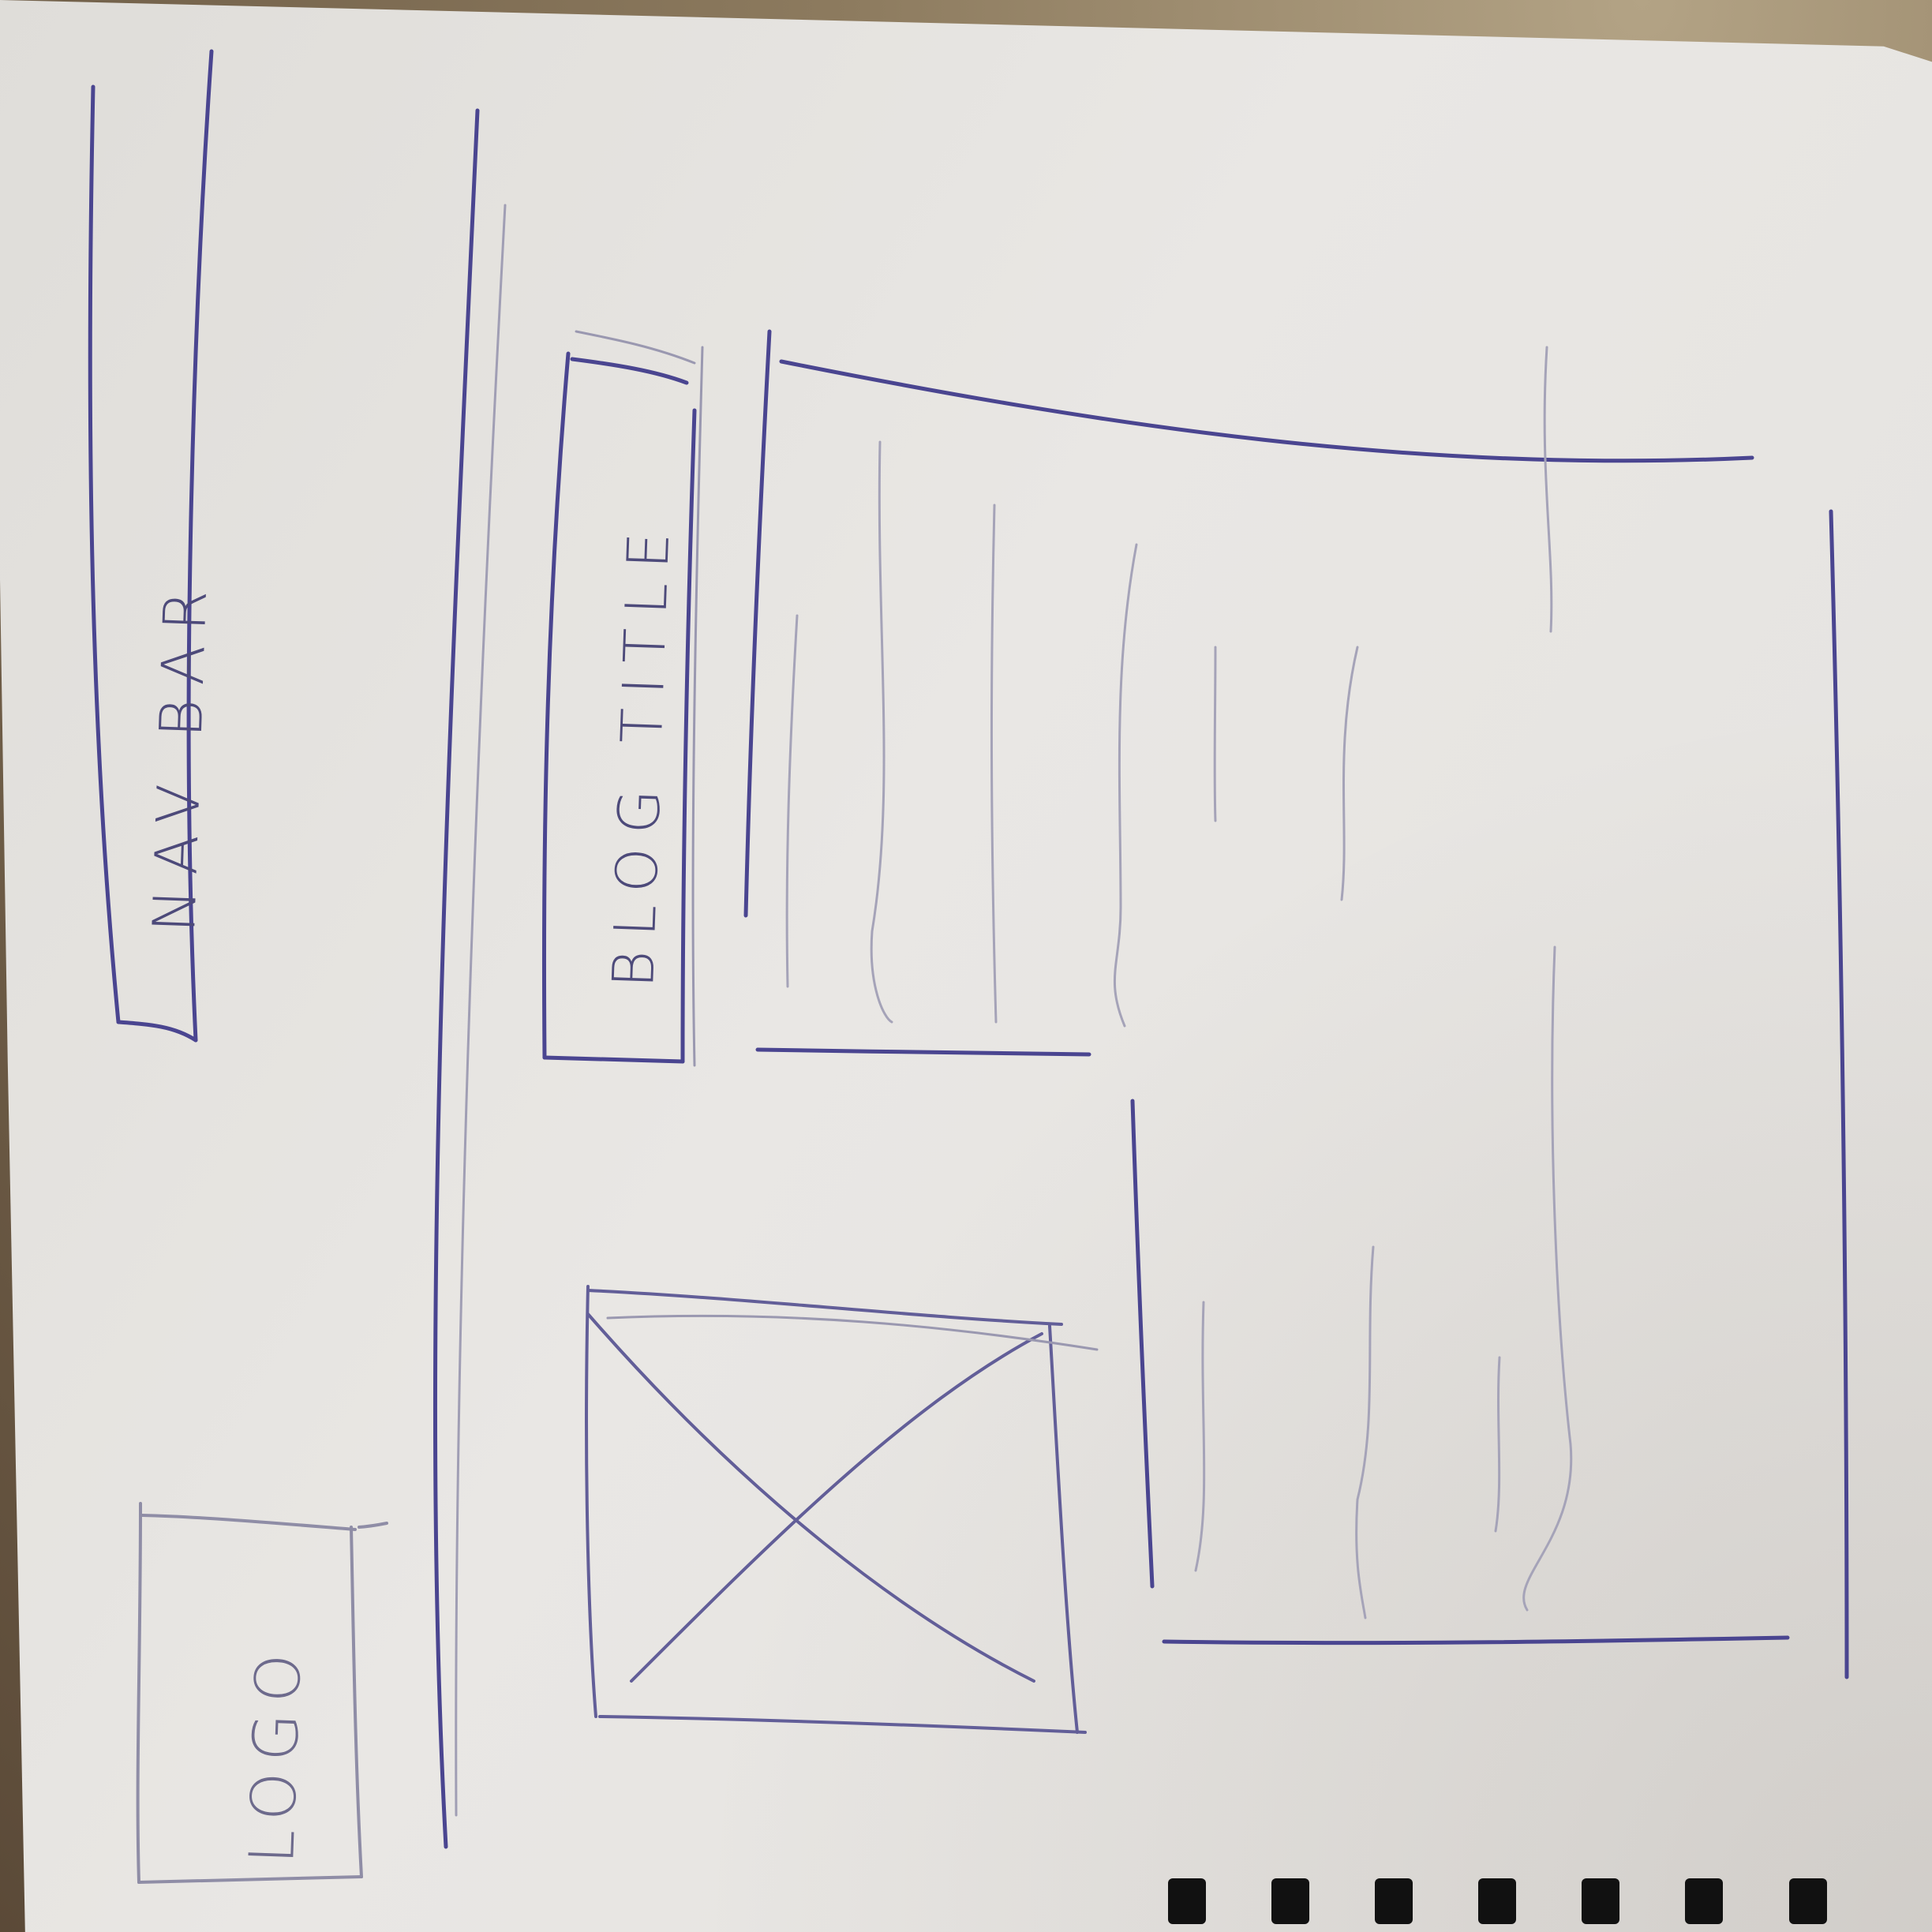 Image resolution: width=1932 pixels, height=1932 pixels. What do you see at coordinates (635, 347) in the screenshot?
I see `blog-title-box-pencil` at bounding box center [635, 347].